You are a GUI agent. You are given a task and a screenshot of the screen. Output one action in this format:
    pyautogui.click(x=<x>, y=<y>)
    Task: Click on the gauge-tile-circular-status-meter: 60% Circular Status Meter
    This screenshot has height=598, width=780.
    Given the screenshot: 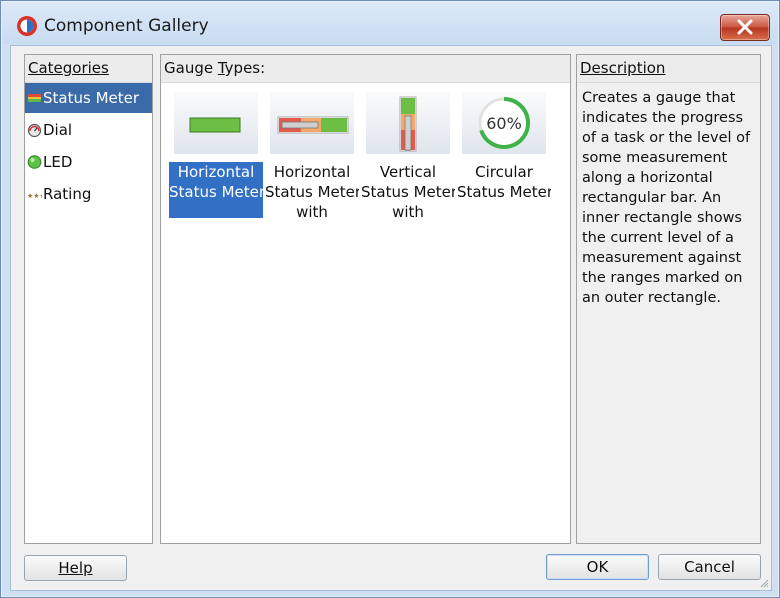 What is the action you would take?
    pyautogui.click(x=504, y=154)
    